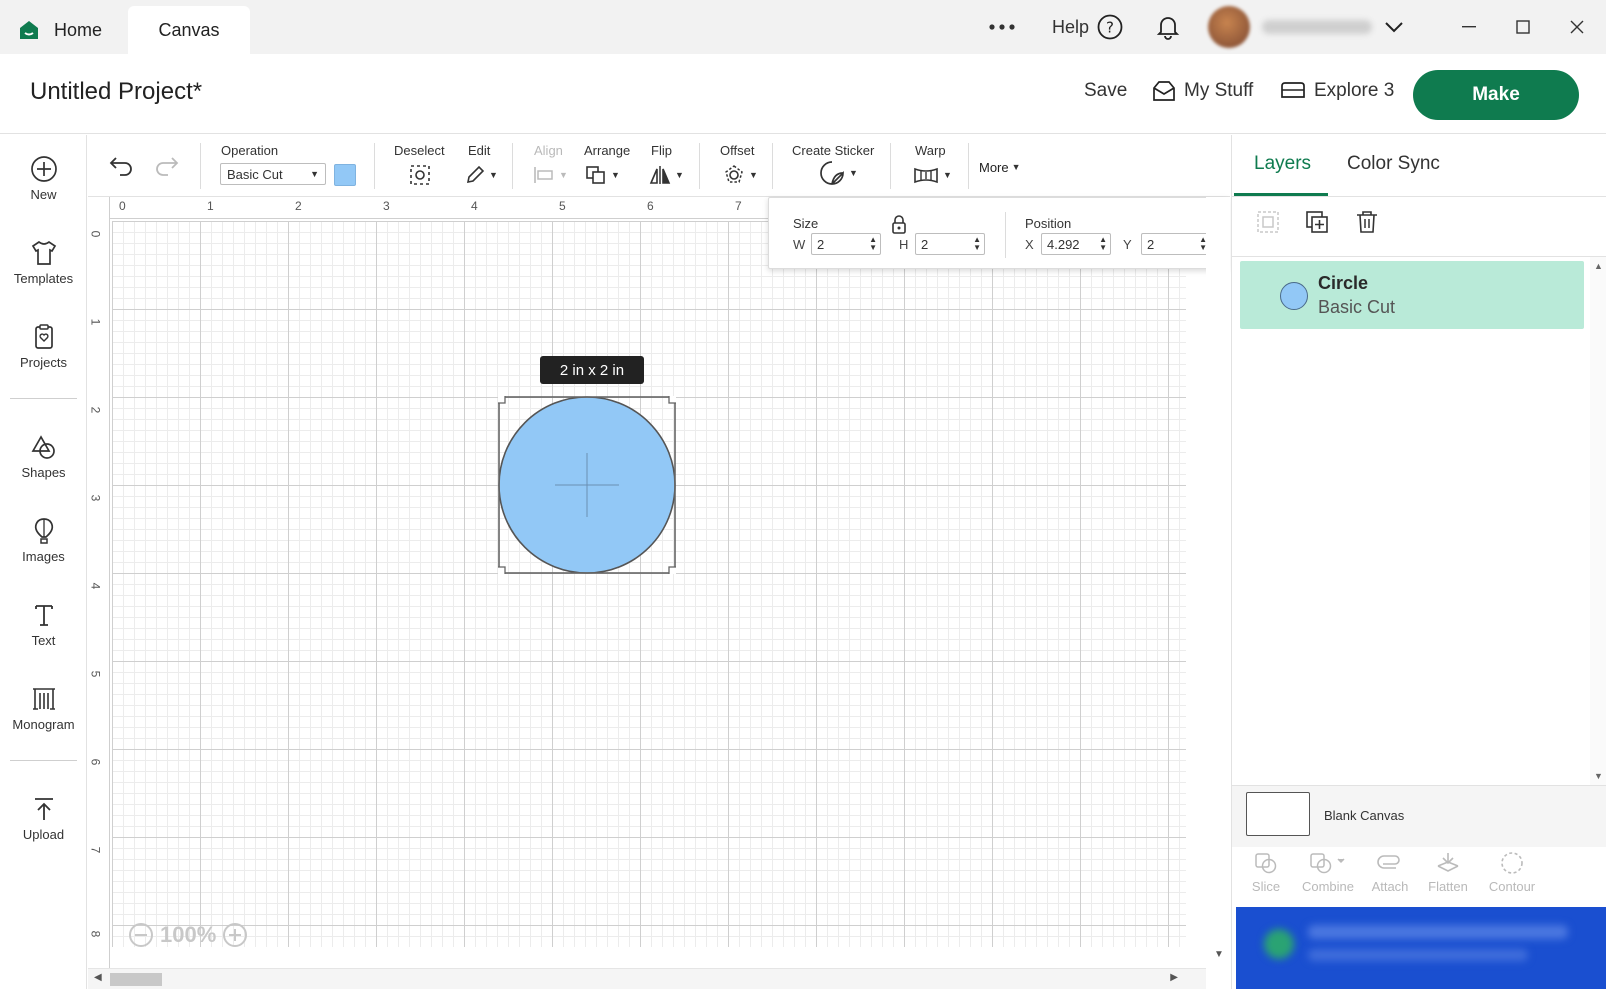 This screenshot has height=989, width=1606. What do you see at coordinates (1393, 164) in the screenshot?
I see `tab-color-sync: Color Sync` at bounding box center [1393, 164].